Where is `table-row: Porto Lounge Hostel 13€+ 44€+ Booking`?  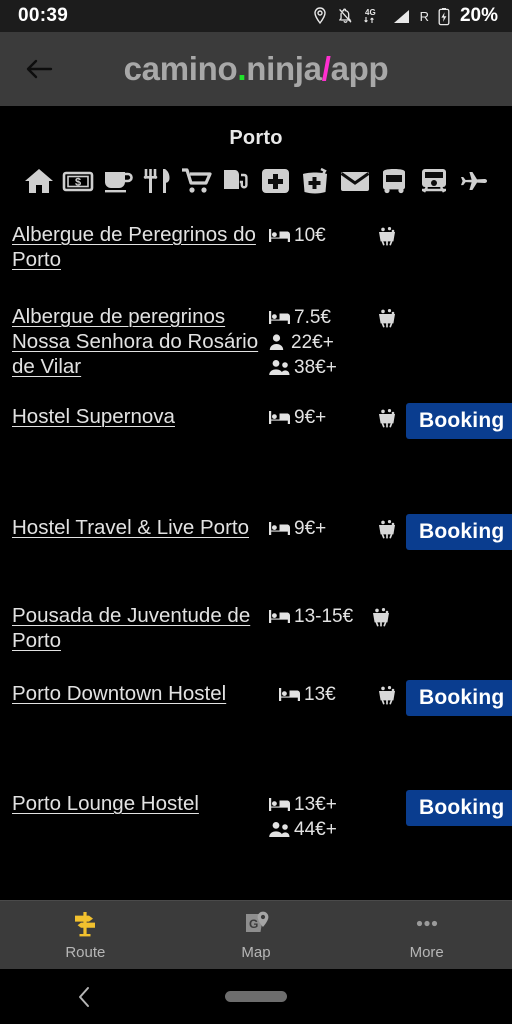
table-row: Porto Lounge Hostel 13€+ 44€+ Booking is located at coordinates (256, 815).